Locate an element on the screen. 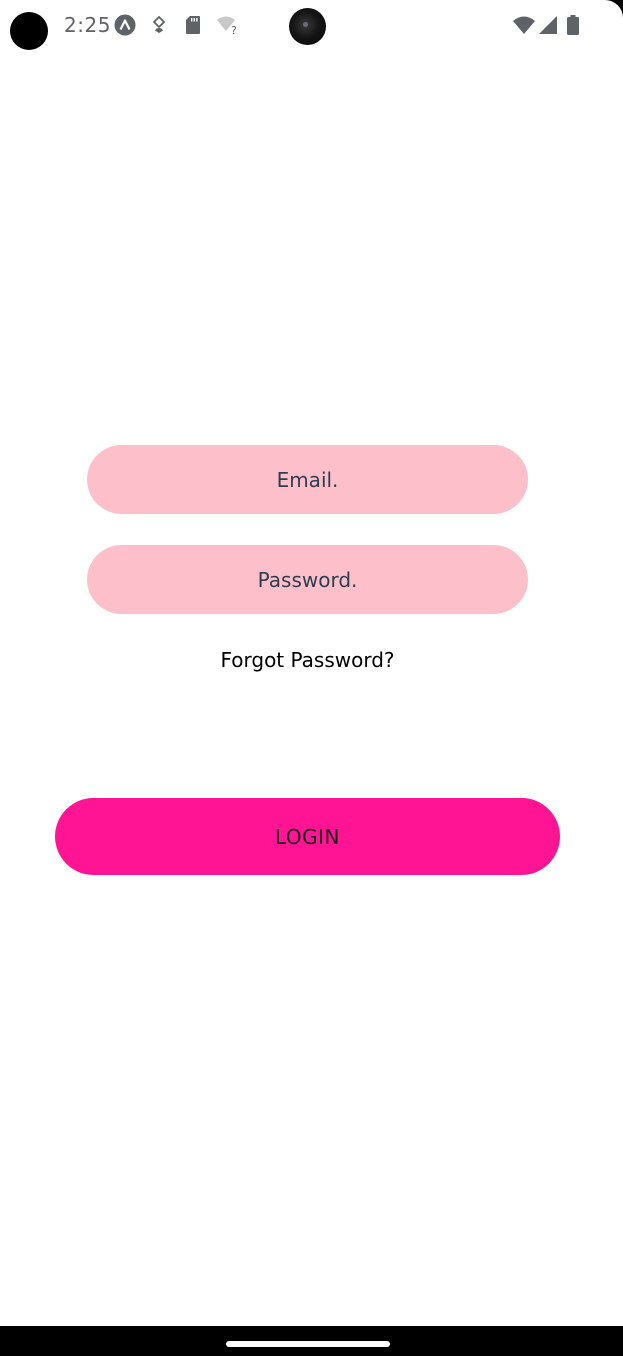  sd-card-icon is located at coordinates (193, 25).